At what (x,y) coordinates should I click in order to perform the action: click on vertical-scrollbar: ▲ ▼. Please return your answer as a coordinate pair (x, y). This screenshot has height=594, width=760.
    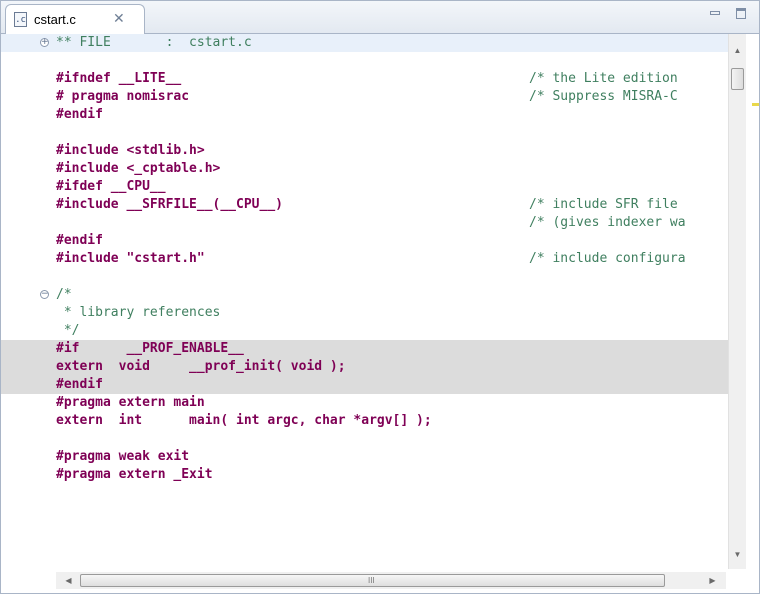
    Looking at the image, I should click on (737, 301).